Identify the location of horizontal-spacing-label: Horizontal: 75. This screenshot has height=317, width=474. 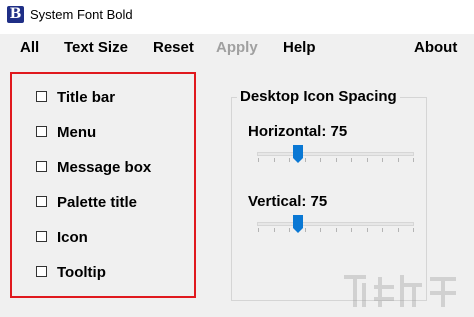
(298, 131).